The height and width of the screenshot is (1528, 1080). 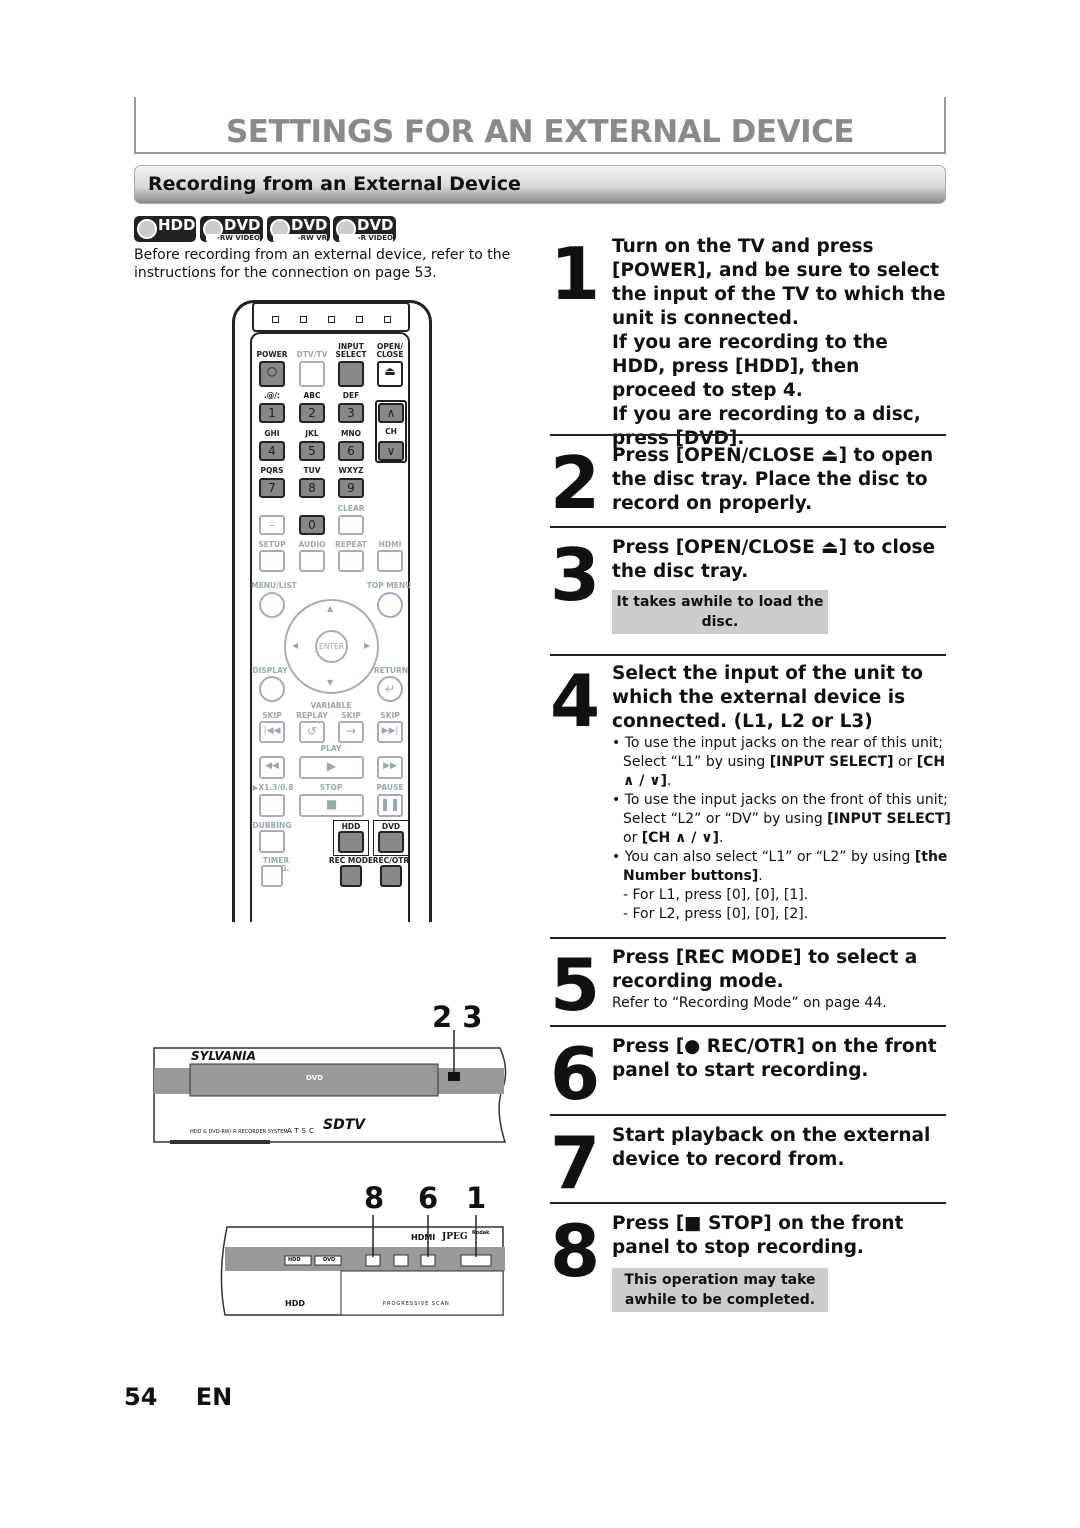 I want to click on open-close-button: ⏏, so click(x=390, y=374).